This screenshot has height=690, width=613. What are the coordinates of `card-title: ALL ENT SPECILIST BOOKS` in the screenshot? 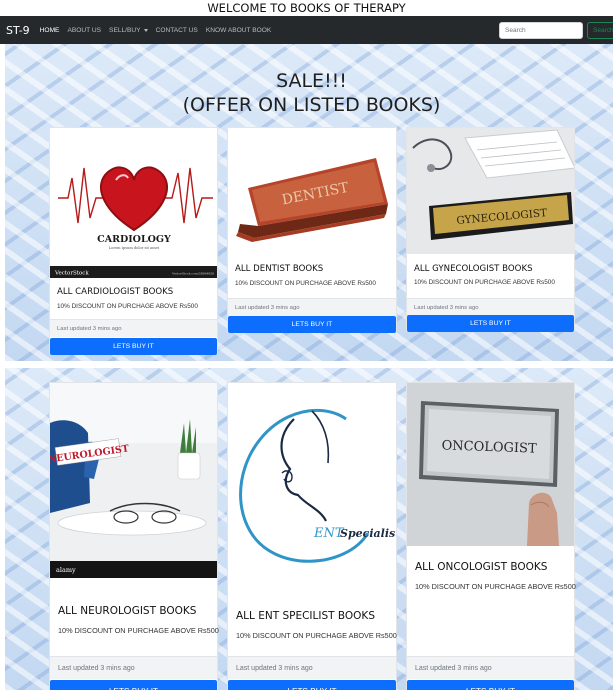 It's located at (305, 616).